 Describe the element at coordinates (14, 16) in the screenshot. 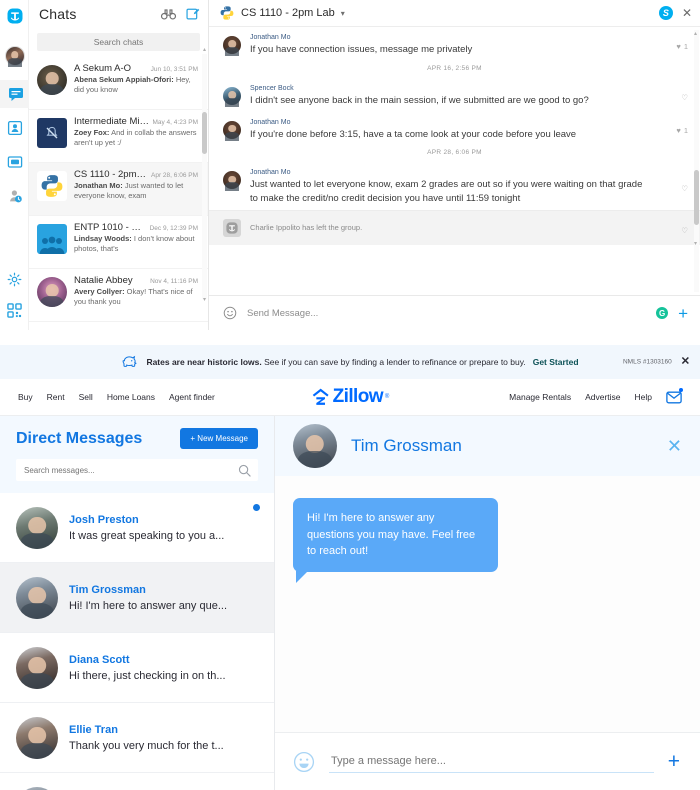

I see `skype-logo-icon` at that location.